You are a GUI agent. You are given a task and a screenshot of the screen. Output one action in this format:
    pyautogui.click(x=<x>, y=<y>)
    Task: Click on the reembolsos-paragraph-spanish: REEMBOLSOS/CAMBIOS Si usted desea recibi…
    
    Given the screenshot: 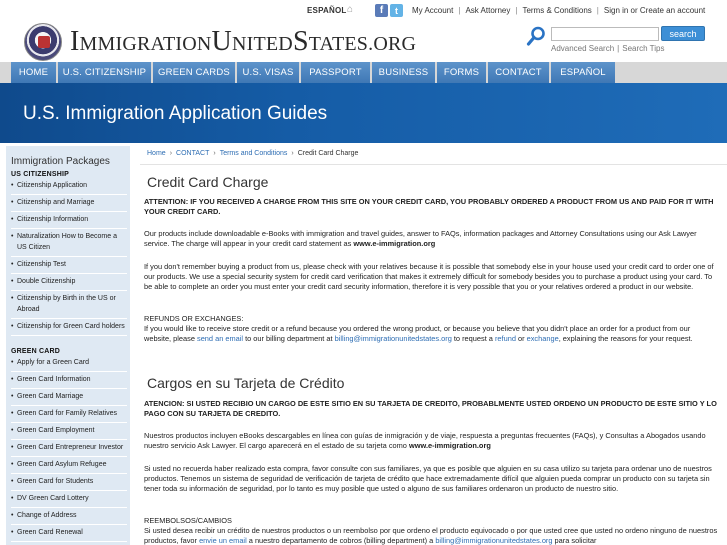 What is the action you would take?
    pyautogui.click(x=431, y=530)
    